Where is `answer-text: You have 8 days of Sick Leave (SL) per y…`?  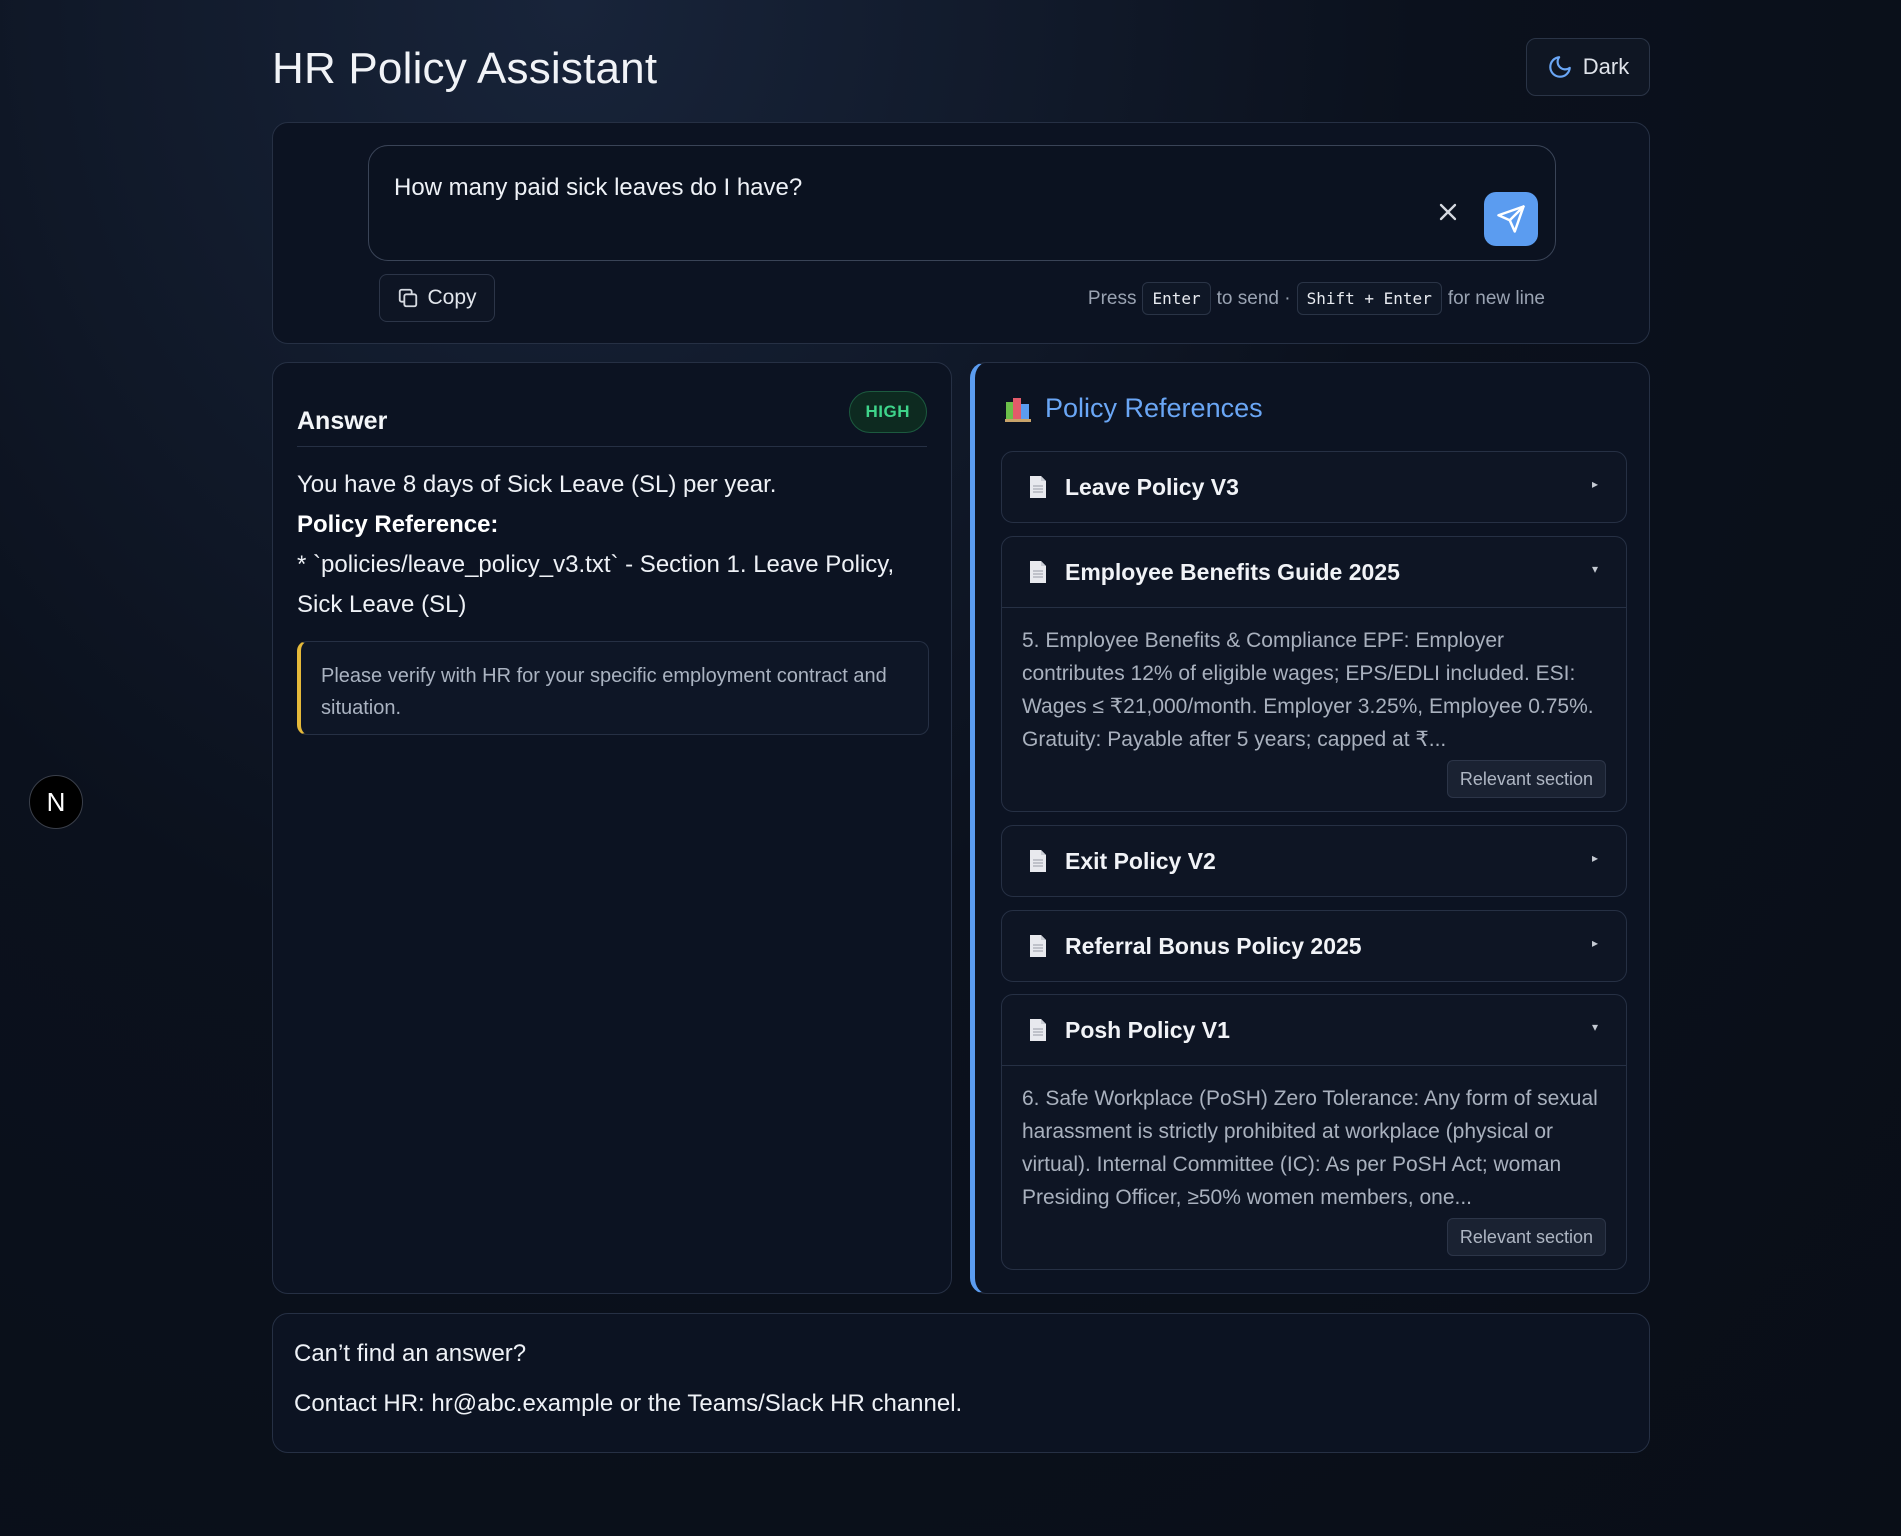 answer-text: You have 8 days of Sick Leave (SL) per y… is located at coordinates (537, 484).